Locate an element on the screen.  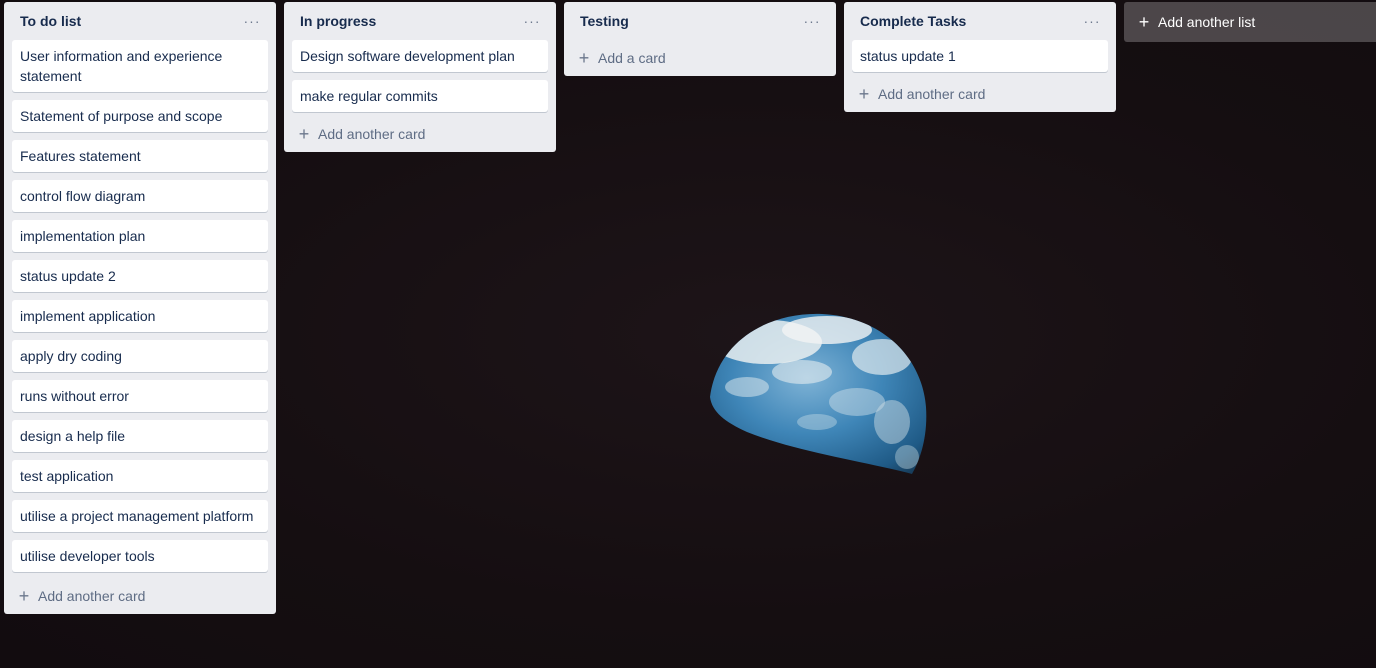
add-card-button: + Add a card is located at coordinates (700, 58).